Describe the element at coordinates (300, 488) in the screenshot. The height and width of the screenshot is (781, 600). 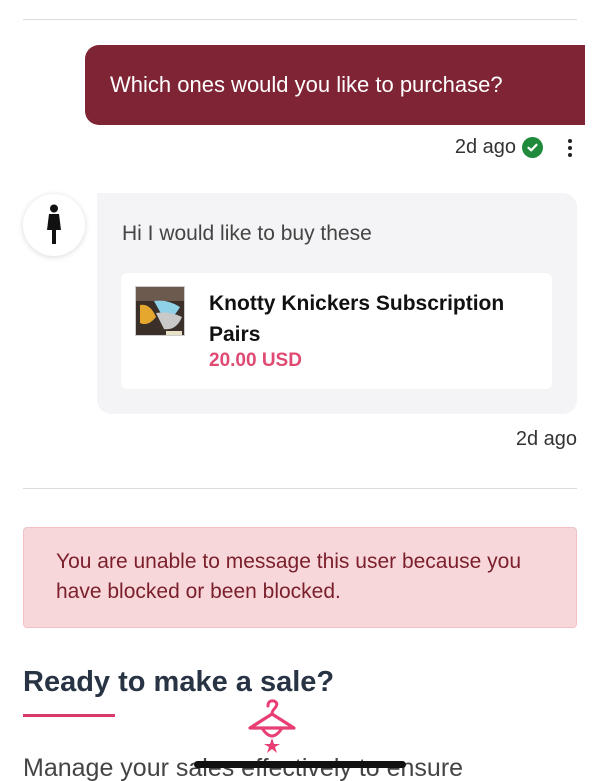
I see `section-divider` at that location.